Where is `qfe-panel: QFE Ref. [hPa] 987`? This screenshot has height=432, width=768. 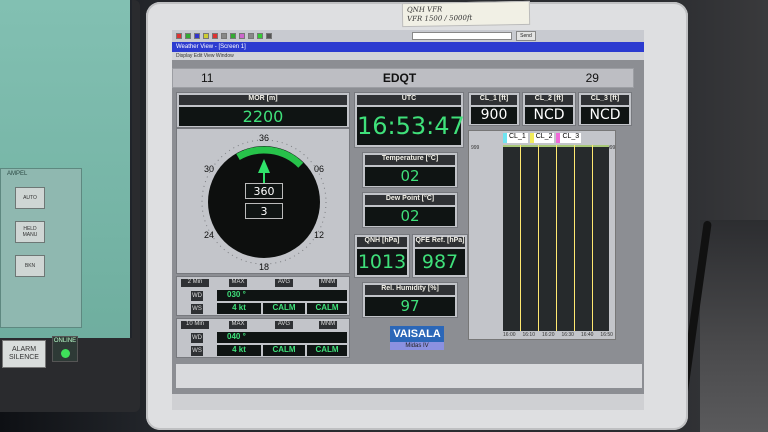 qfe-panel: QFE Ref. [hPa] 987 is located at coordinates (440, 256).